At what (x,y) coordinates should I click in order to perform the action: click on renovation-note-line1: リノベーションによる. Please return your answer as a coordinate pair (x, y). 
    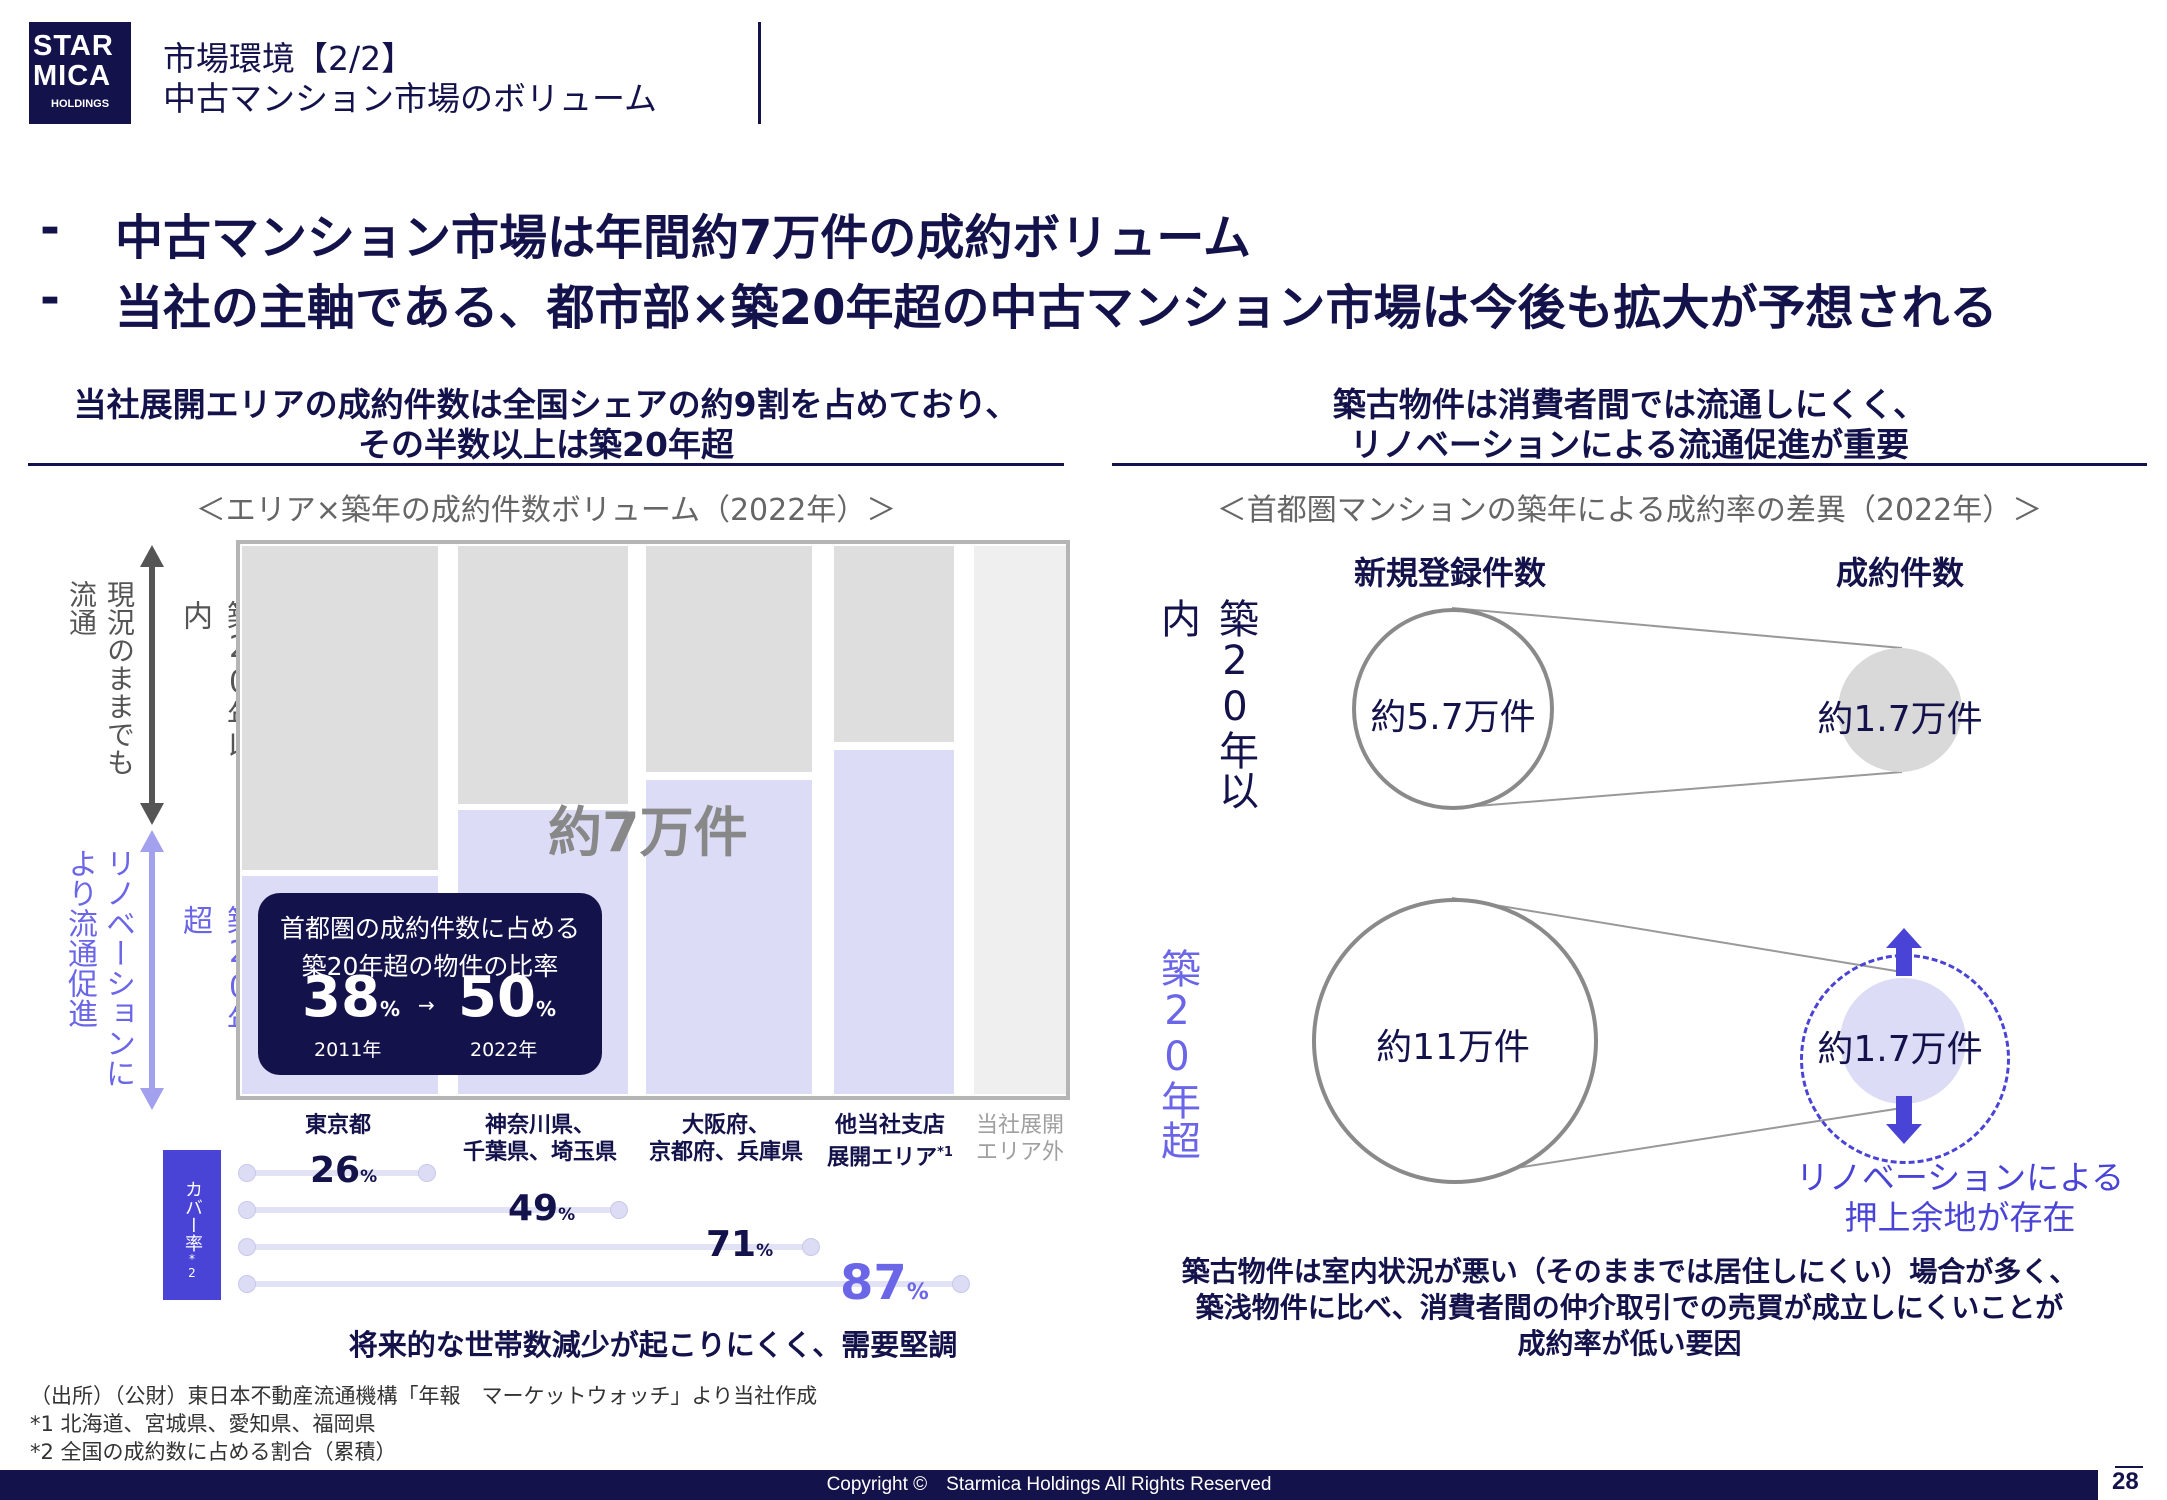
    Looking at the image, I should click on (1960, 1177).